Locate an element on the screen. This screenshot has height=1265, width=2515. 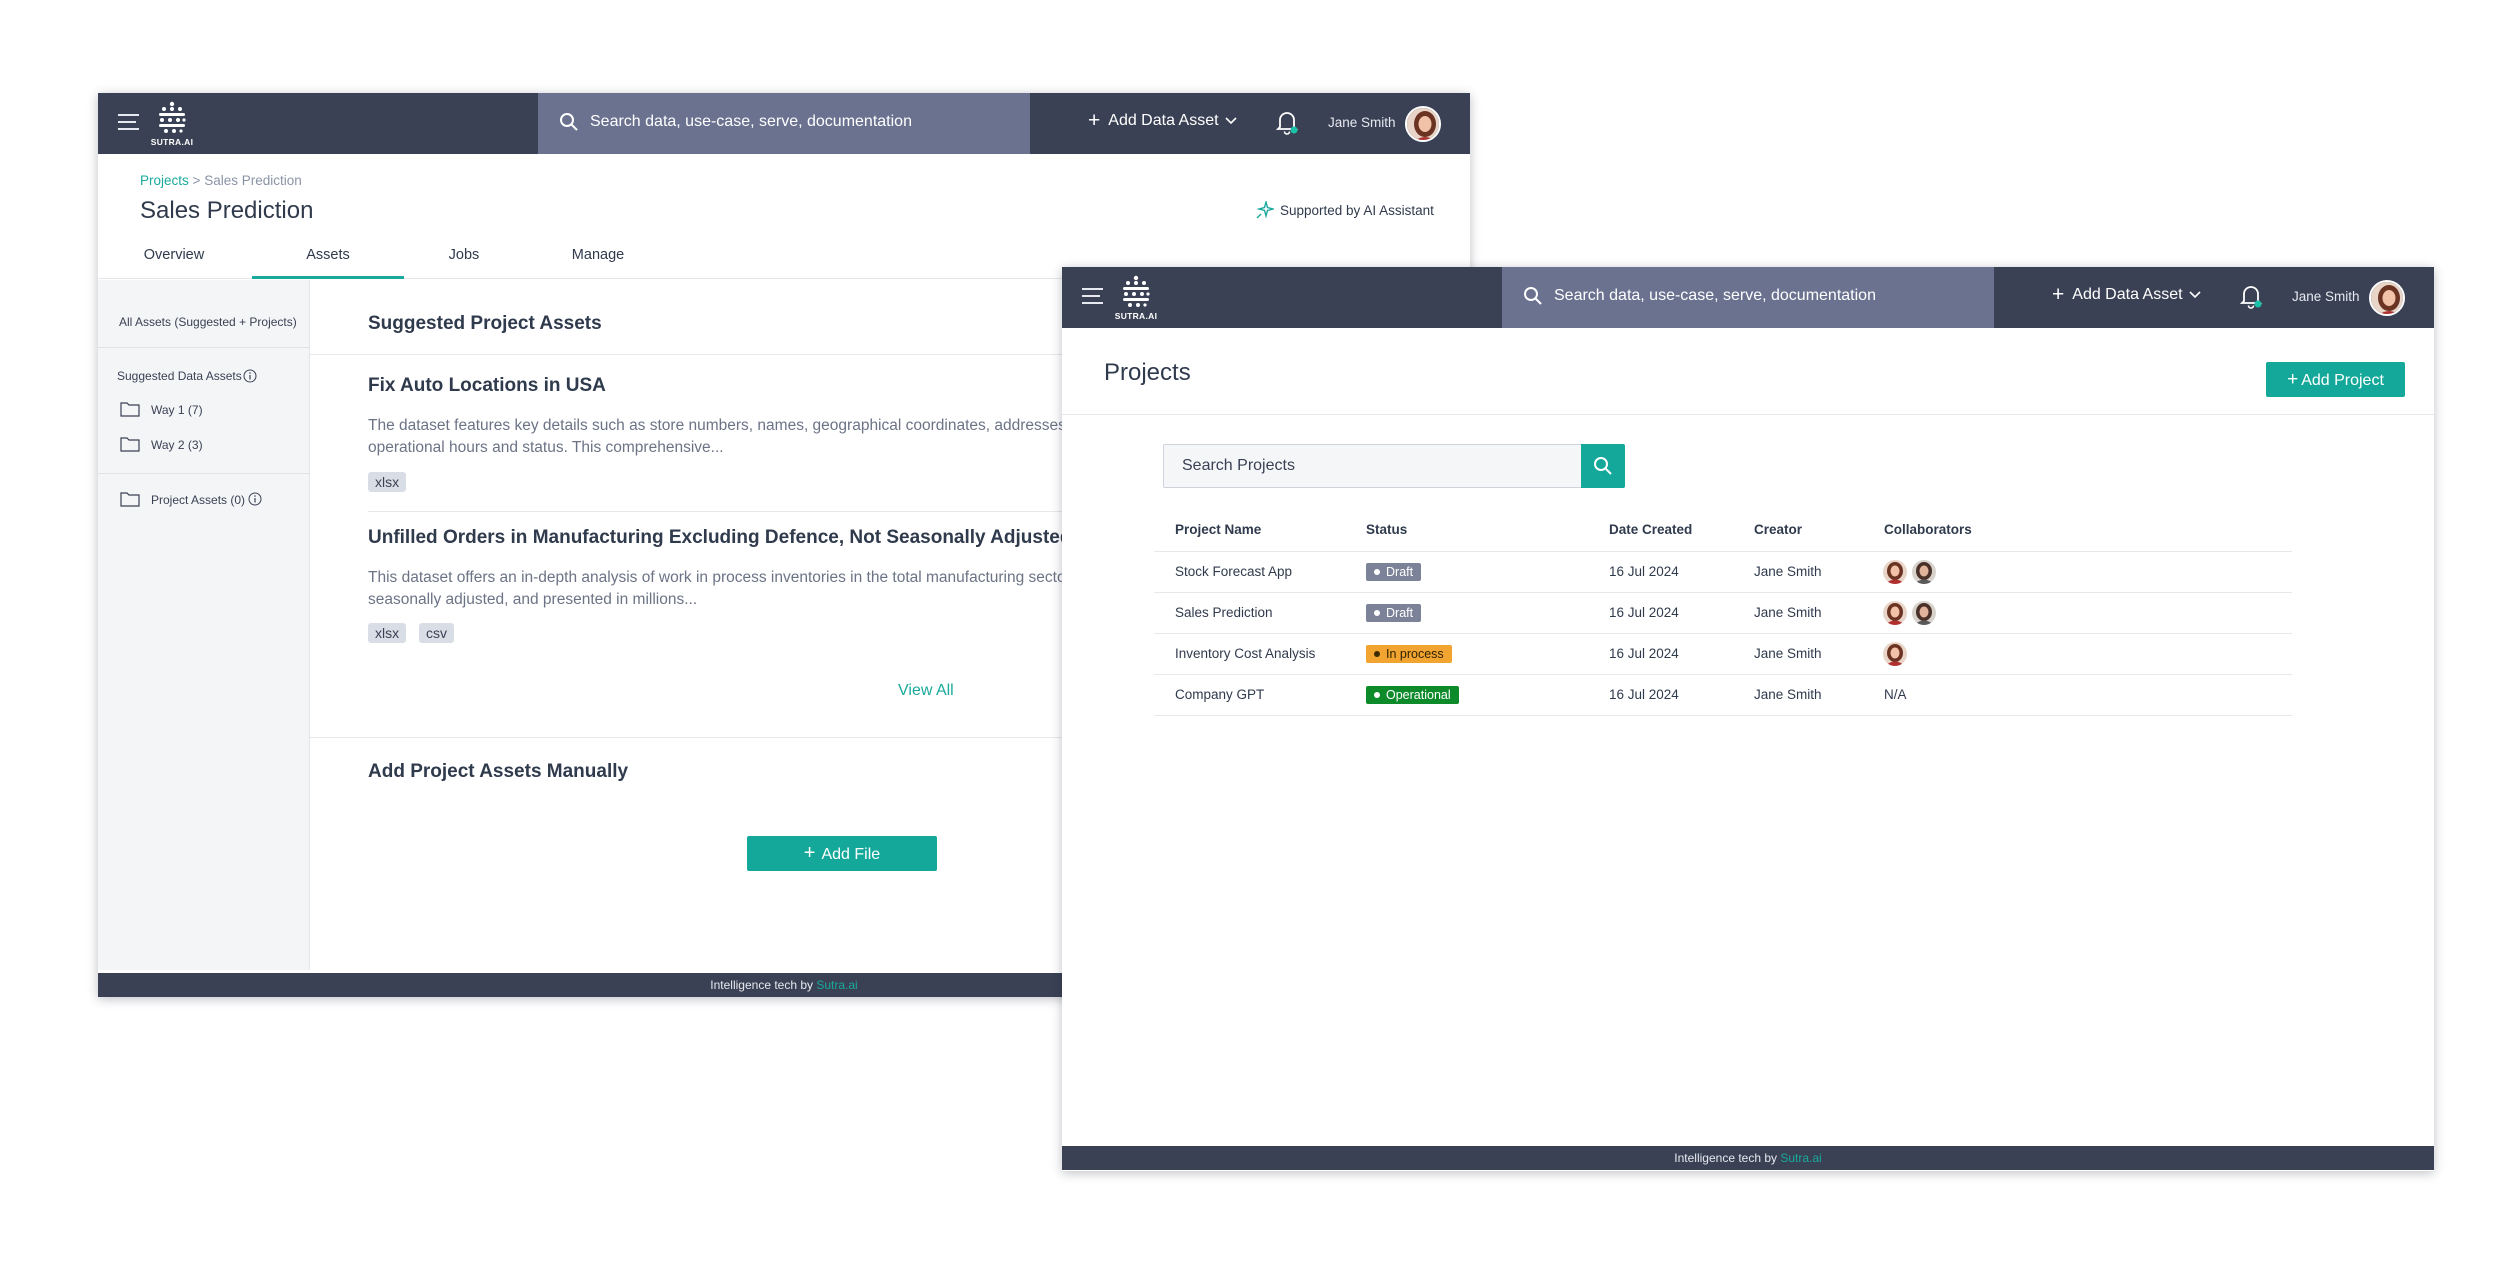
add-project-button: + Add Project is located at coordinates (2335, 379).